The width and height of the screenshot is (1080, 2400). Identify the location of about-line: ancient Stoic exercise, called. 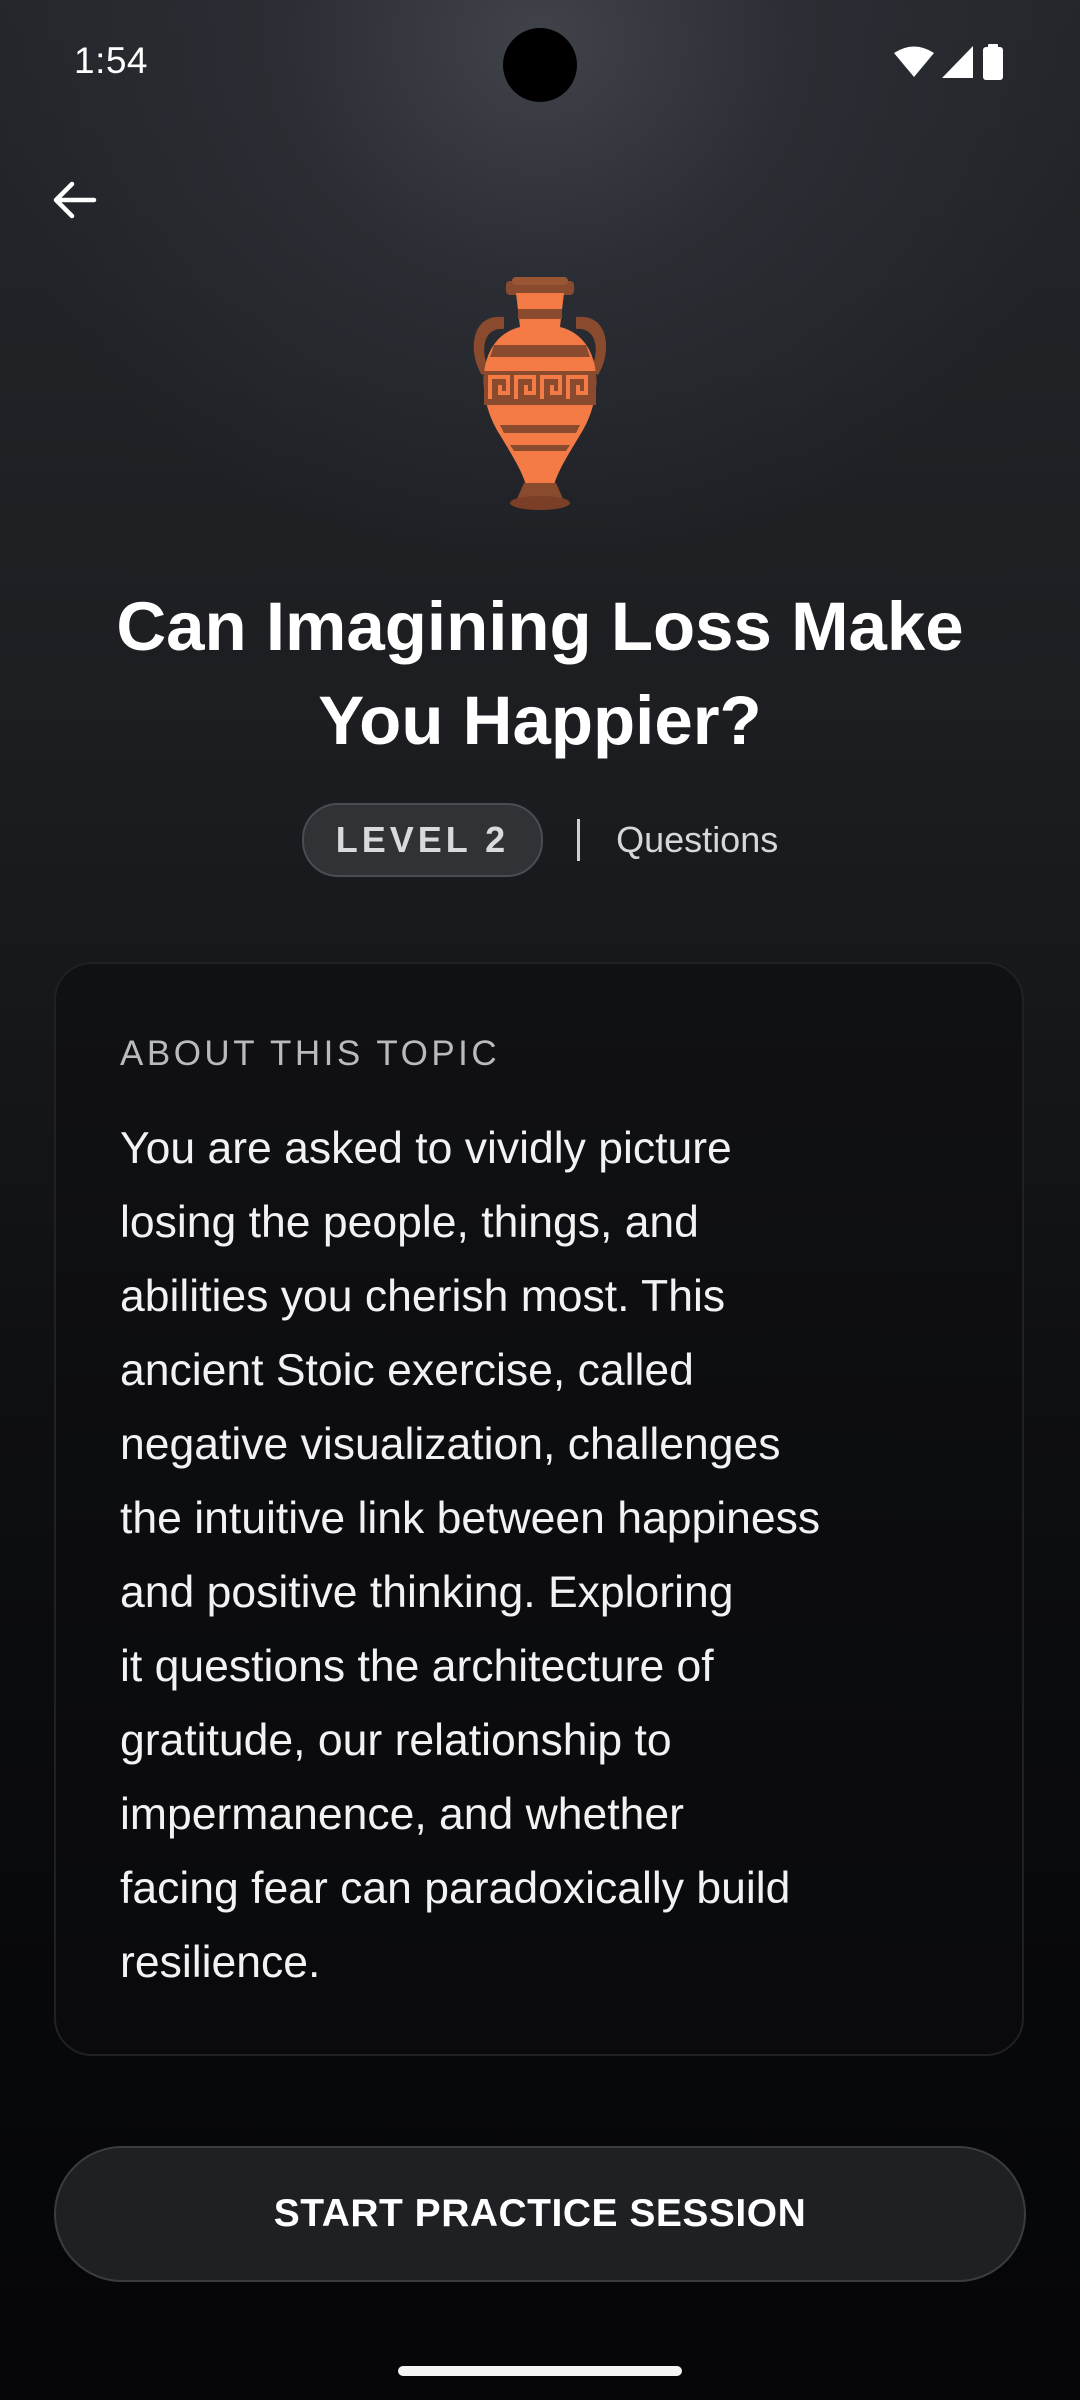
(407, 1370).